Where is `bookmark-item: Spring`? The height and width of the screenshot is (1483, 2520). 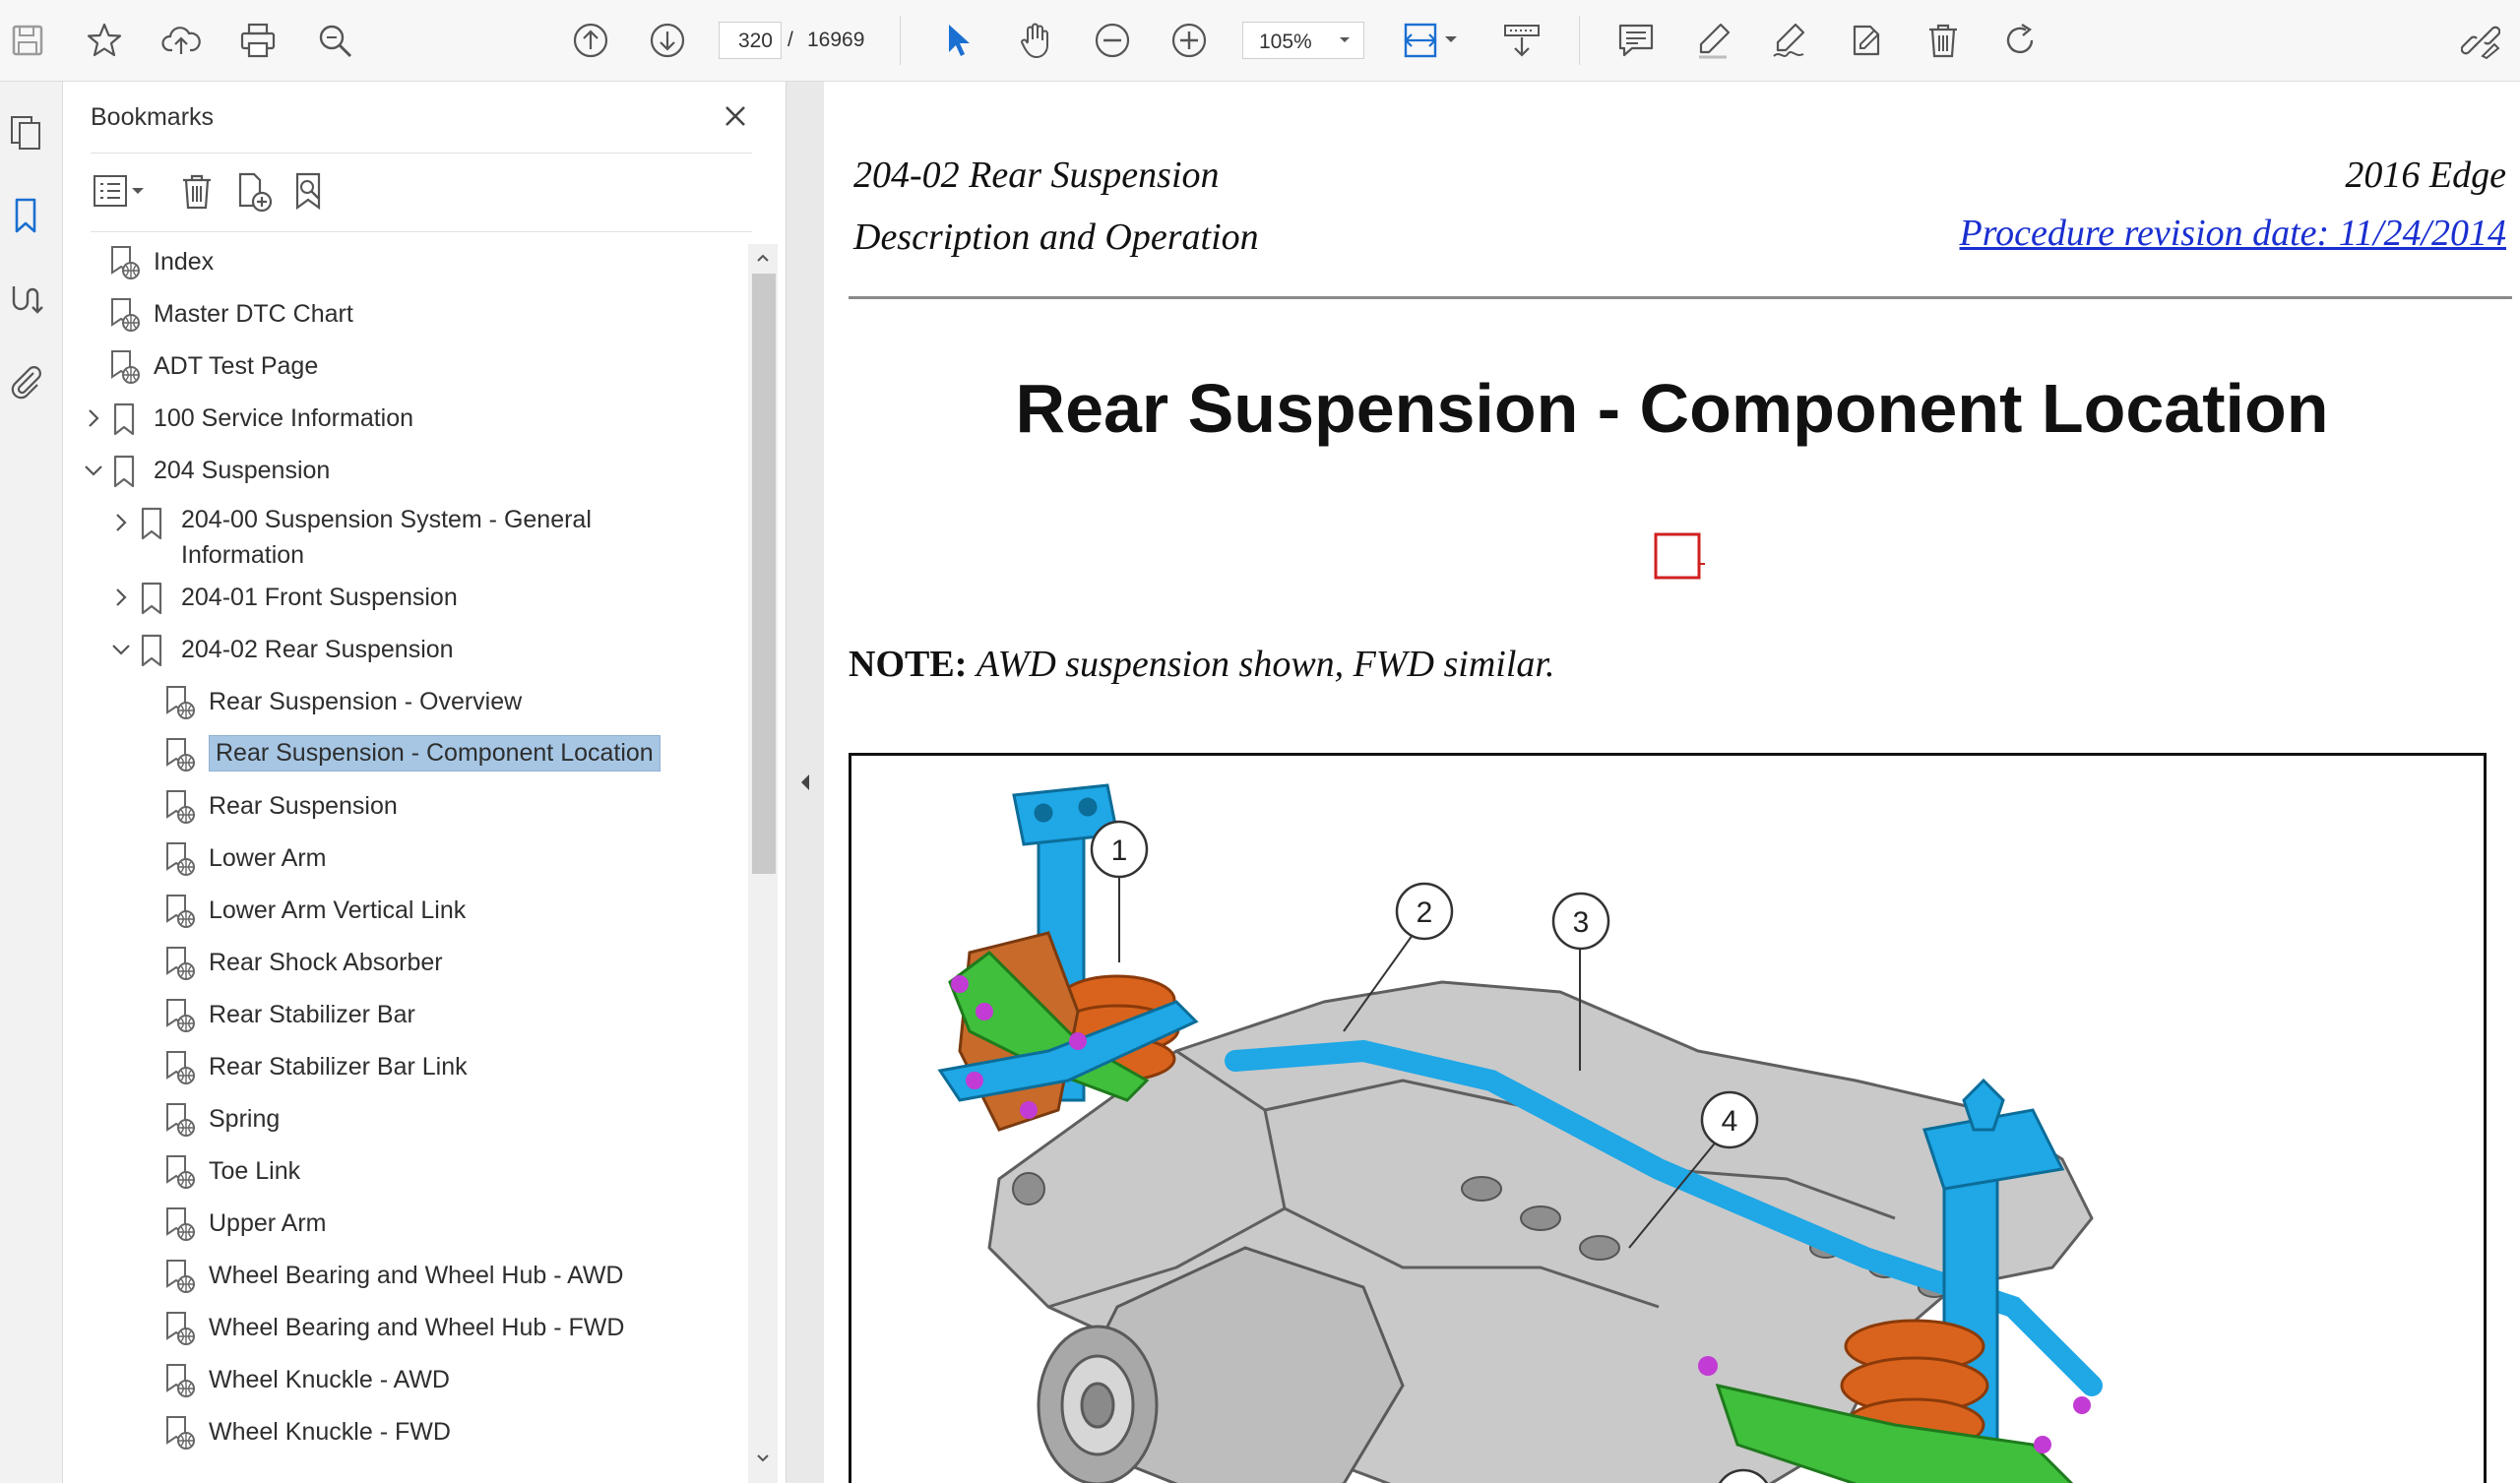 bookmark-item: Spring is located at coordinates (402, 1119).